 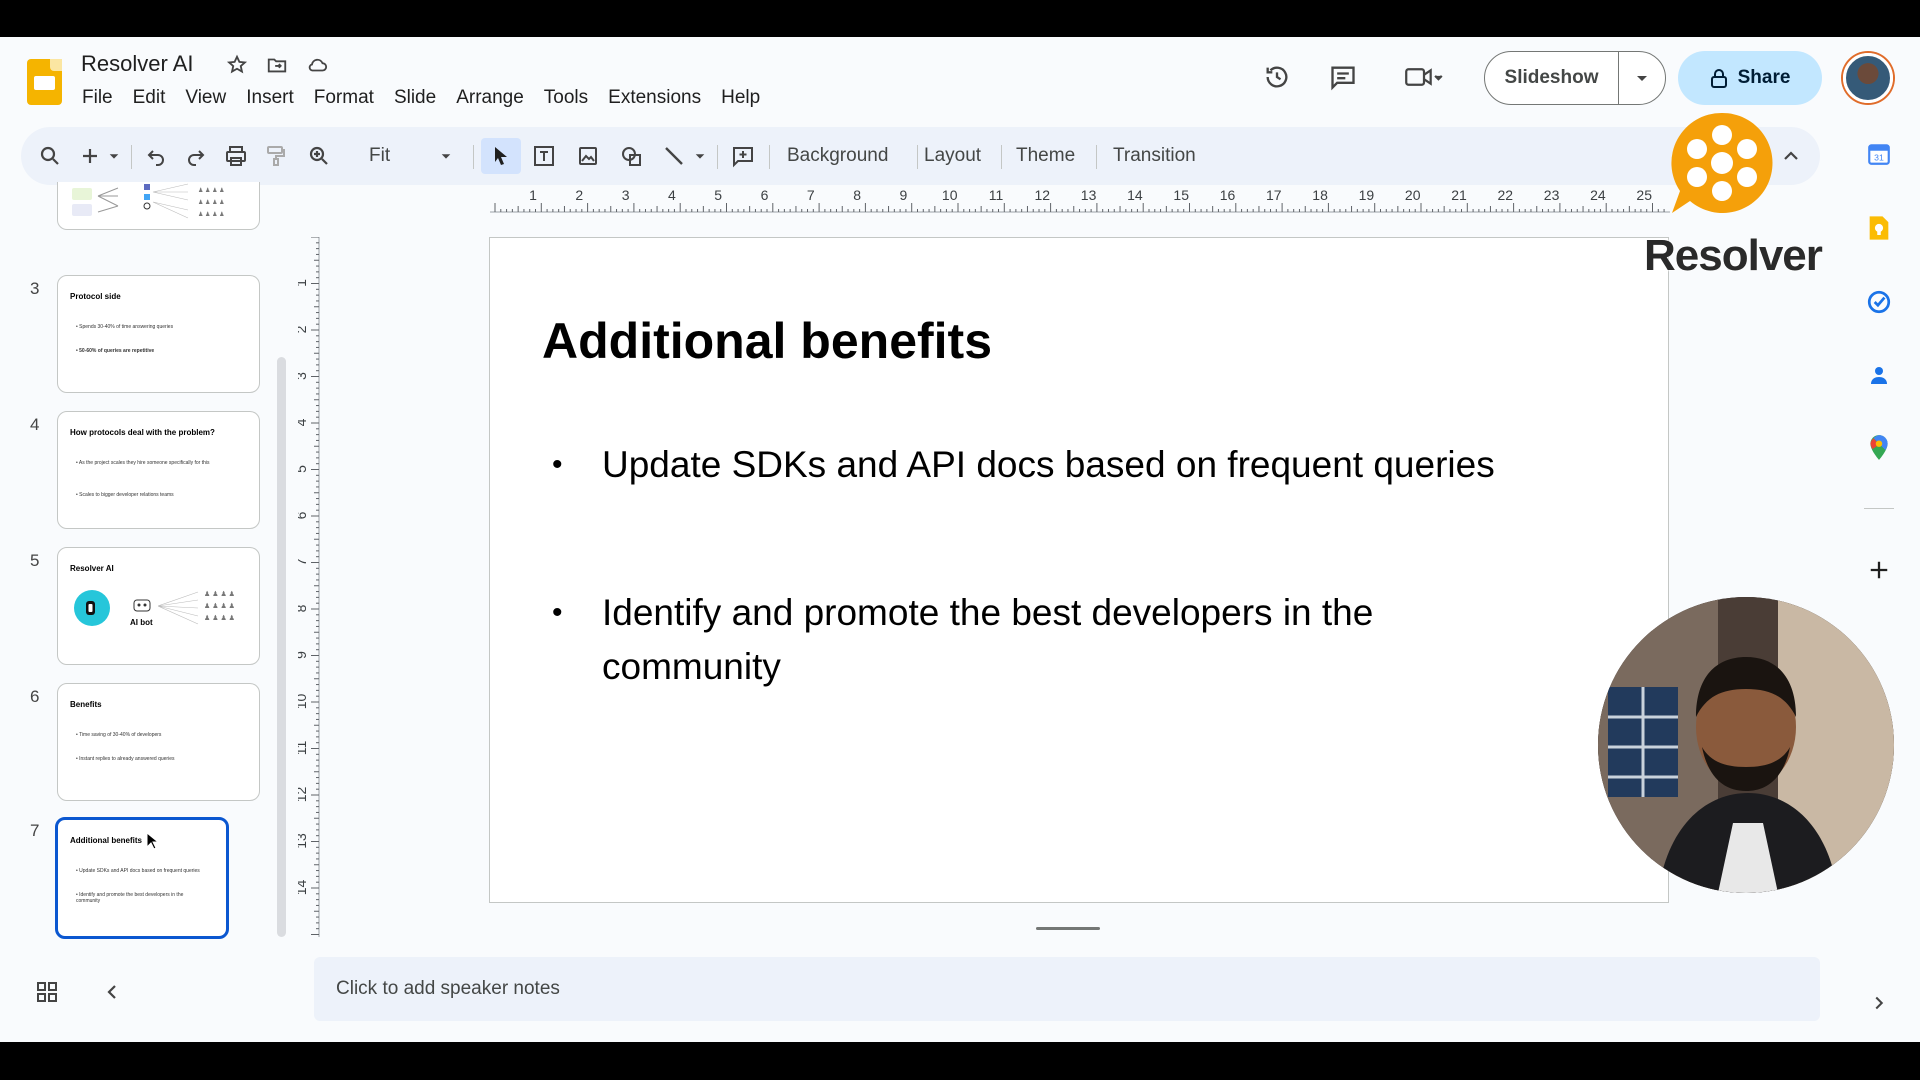 I want to click on ruler-tick-label: 24, so click(x=1598, y=195).